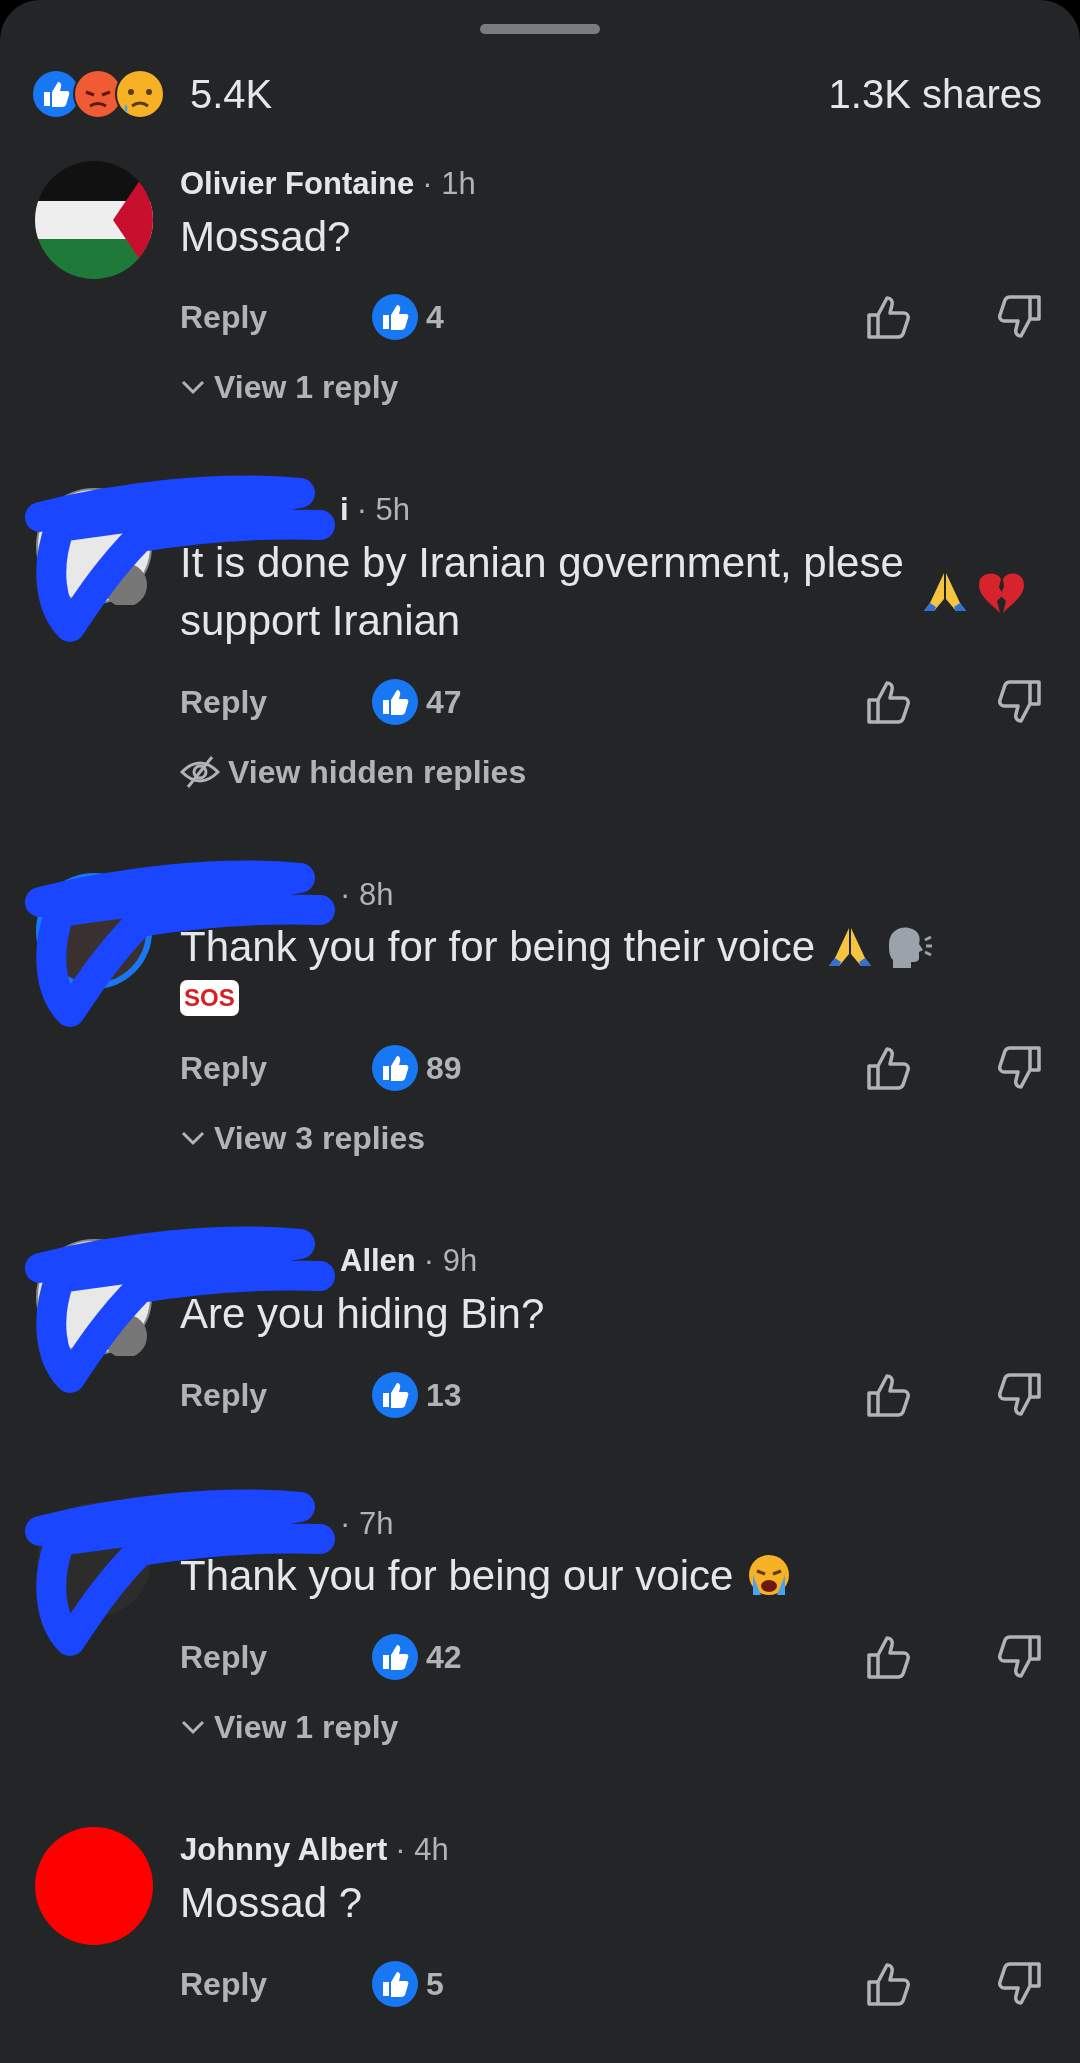 The width and height of the screenshot is (1080, 2063). Describe the element at coordinates (94, 220) in the screenshot. I see `avatar` at that location.